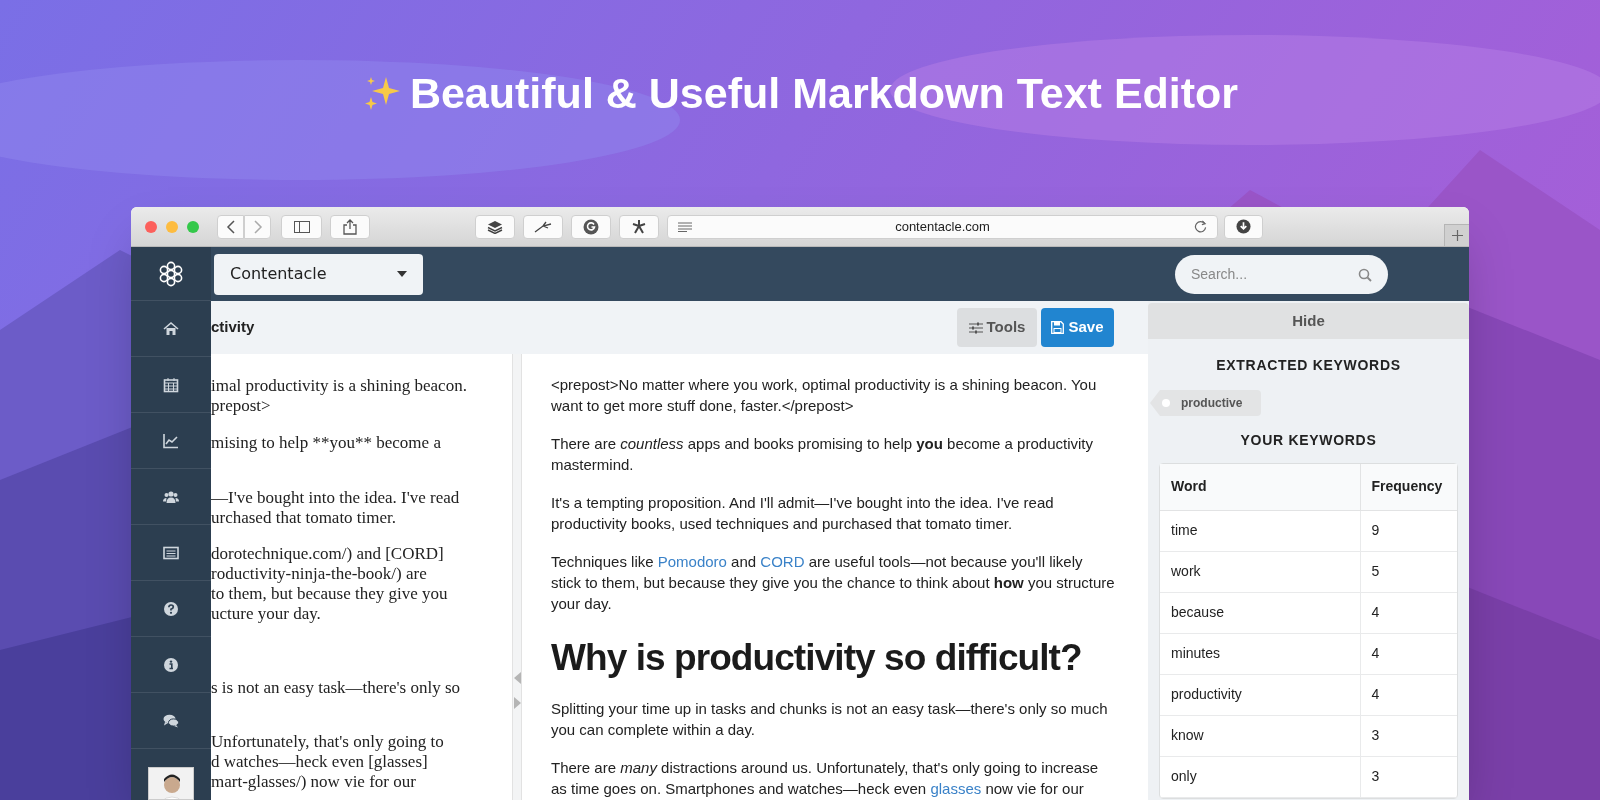 Image resolution: width=1600 pixels, height=800 pixels. What do you see at coordinates (1308, 365) in the screenshot?
I see `section-title: EXTRACTED KEYWORDS` at bounding box center [1308, 365].